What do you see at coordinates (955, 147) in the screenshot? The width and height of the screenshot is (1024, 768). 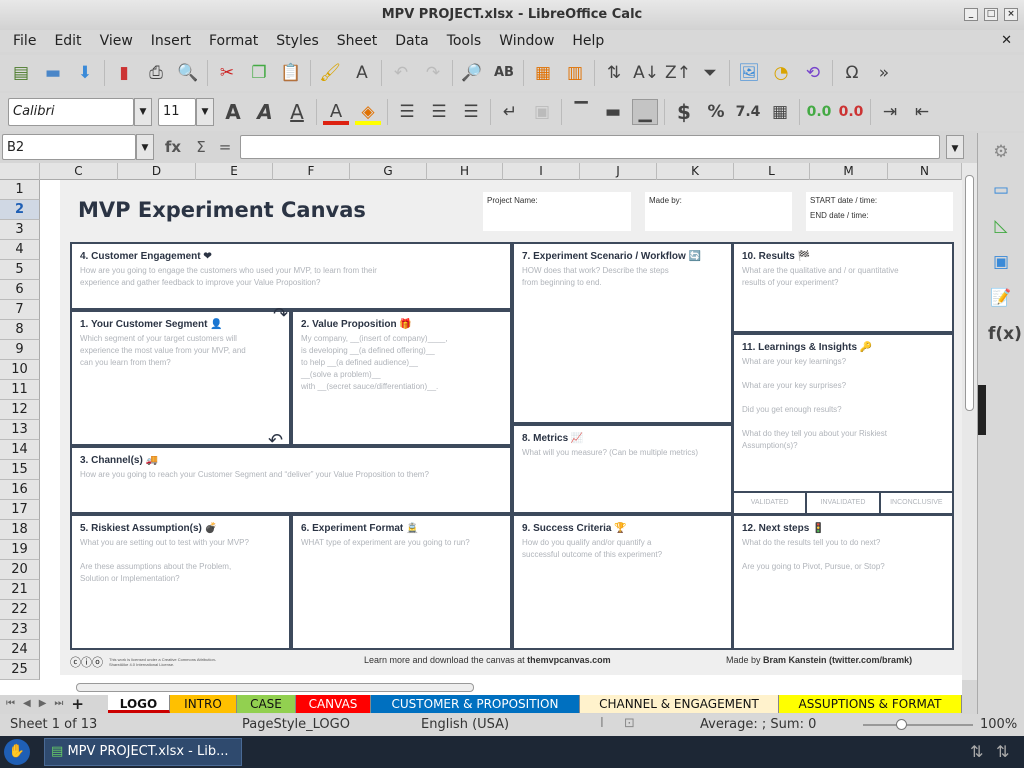 I see `formula-expand-button: ▼` at bounding box center [955, 147].